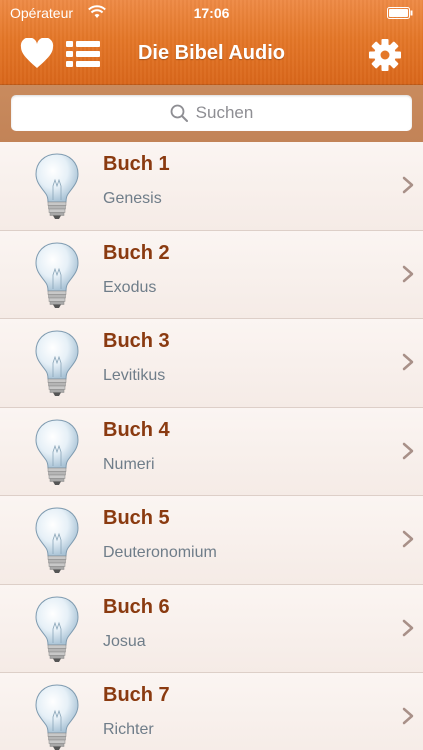 The height and width of the screenshot is (750, 423). Describe the element at coordinates (211, 540) in the screenshot. I see `list-item: Buch 5 Deuteronomium` at that location.